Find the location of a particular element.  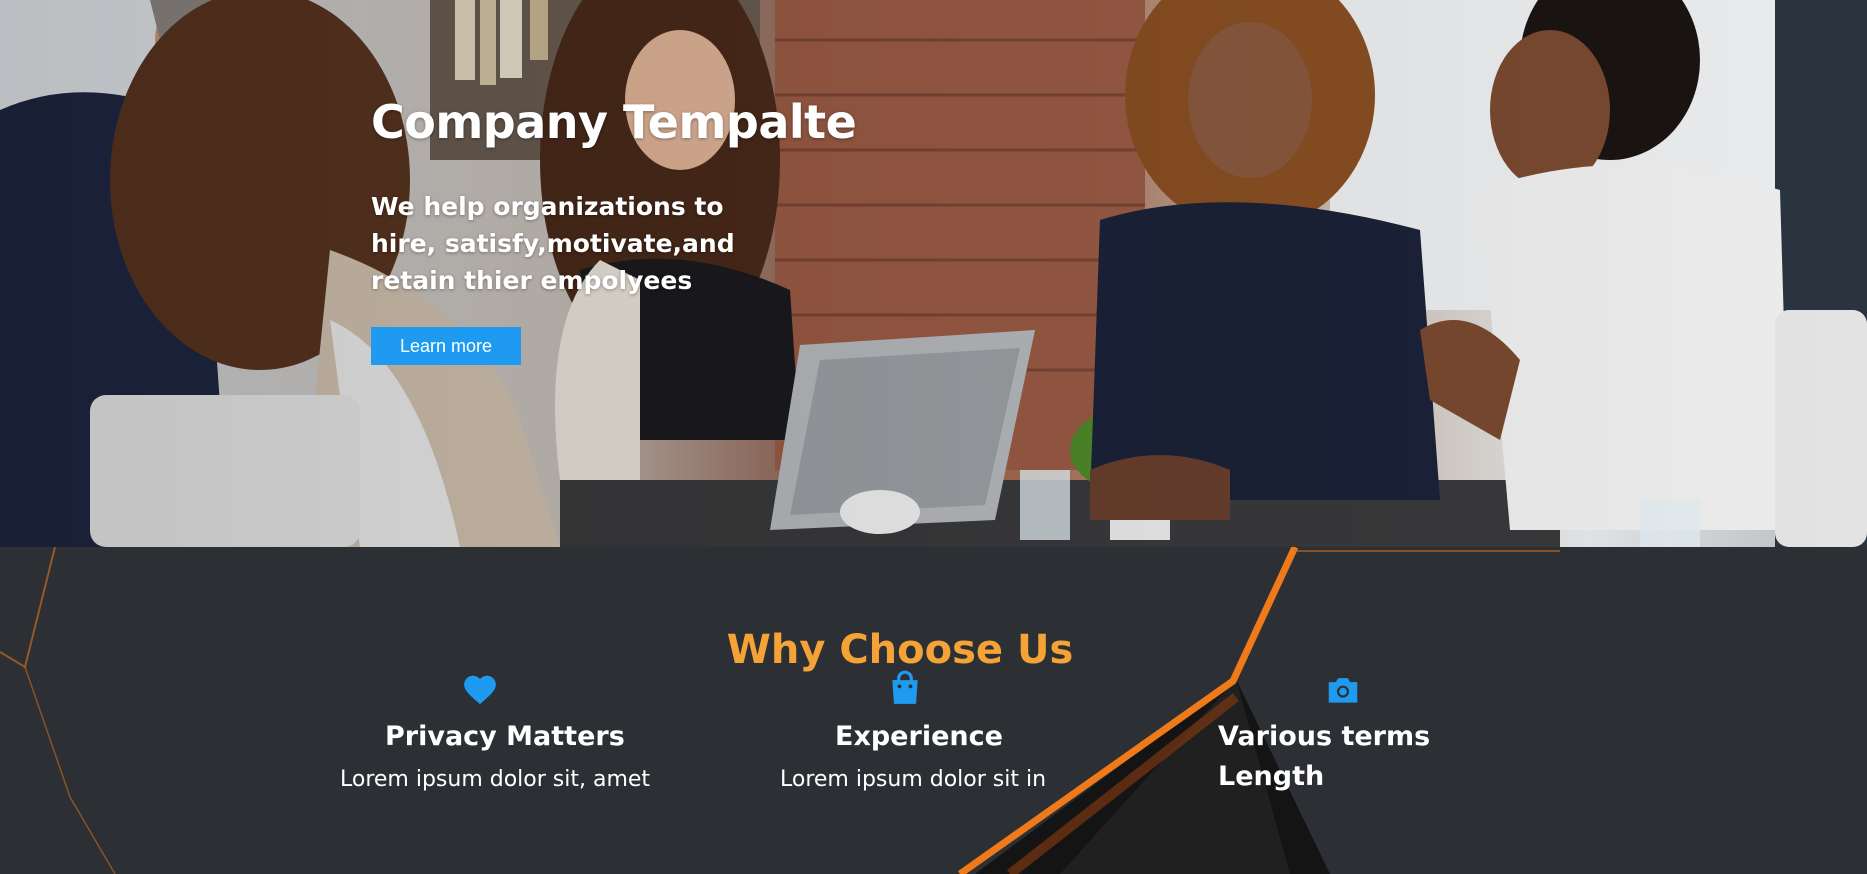

hero-title: Company Tempalte is located at coordinates (614, 122).